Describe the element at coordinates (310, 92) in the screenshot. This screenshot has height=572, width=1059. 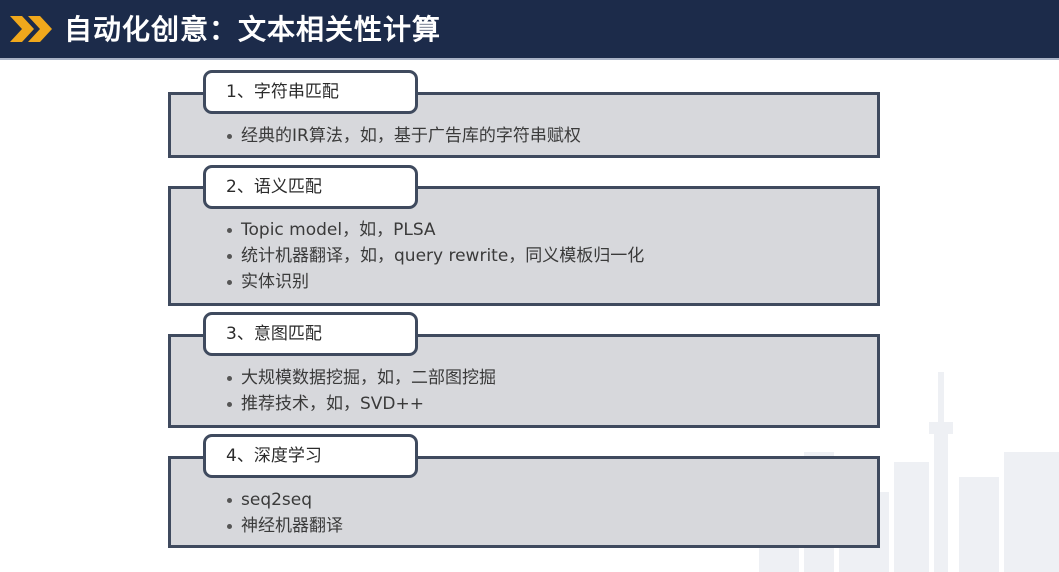
I see `section-tab-1: 1、字符串匹配` at that location.